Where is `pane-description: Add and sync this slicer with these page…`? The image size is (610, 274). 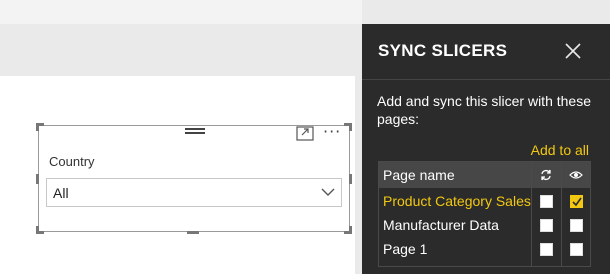 pane-description: Add and sync this slicer with these page… is located at coordinates (484, 110).